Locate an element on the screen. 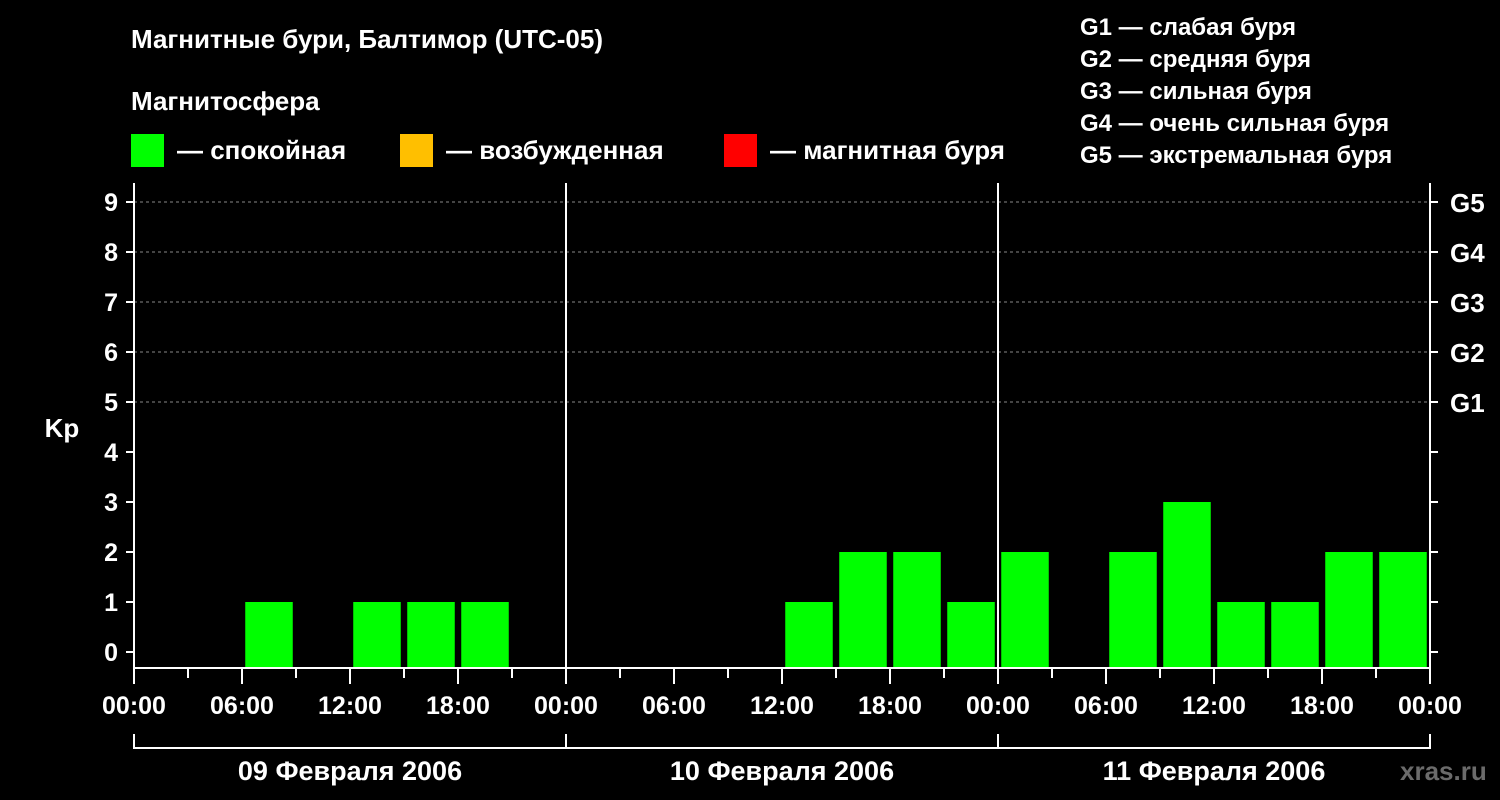 Image resolution: width=1500 pixels, height=800 pixels. g-level-label: G5 is located at coordinates (1467, 203).